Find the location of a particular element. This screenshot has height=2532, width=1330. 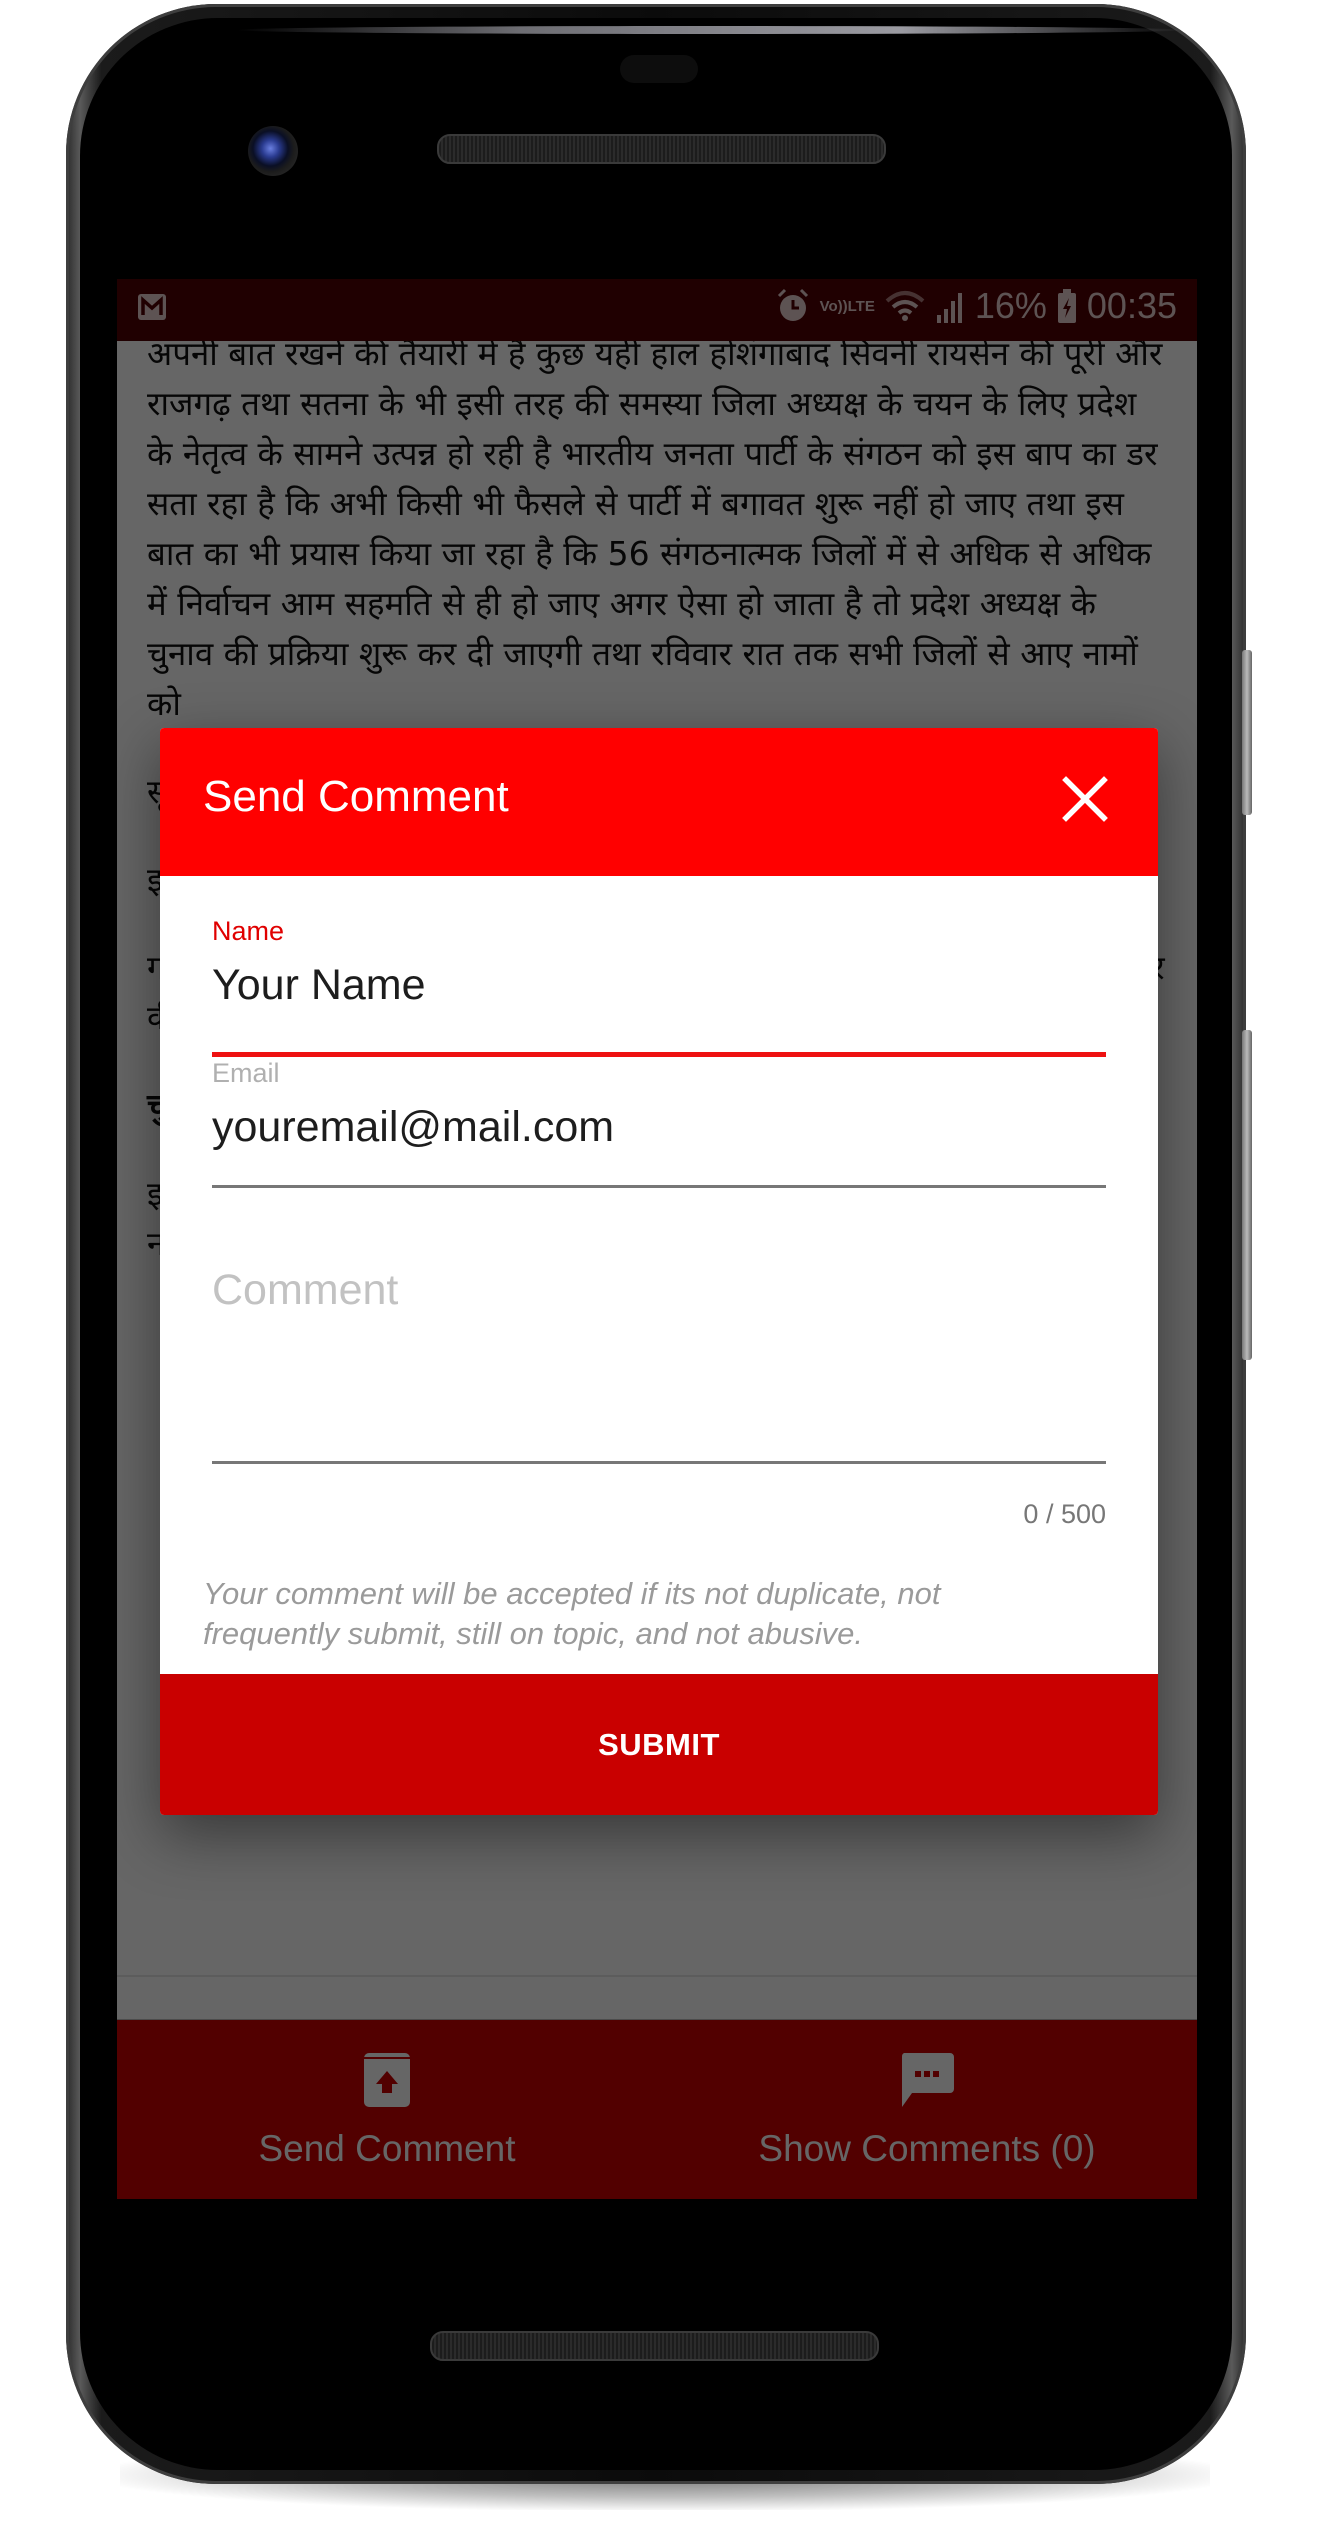

email-underline is located at coordinates (659, 1186).